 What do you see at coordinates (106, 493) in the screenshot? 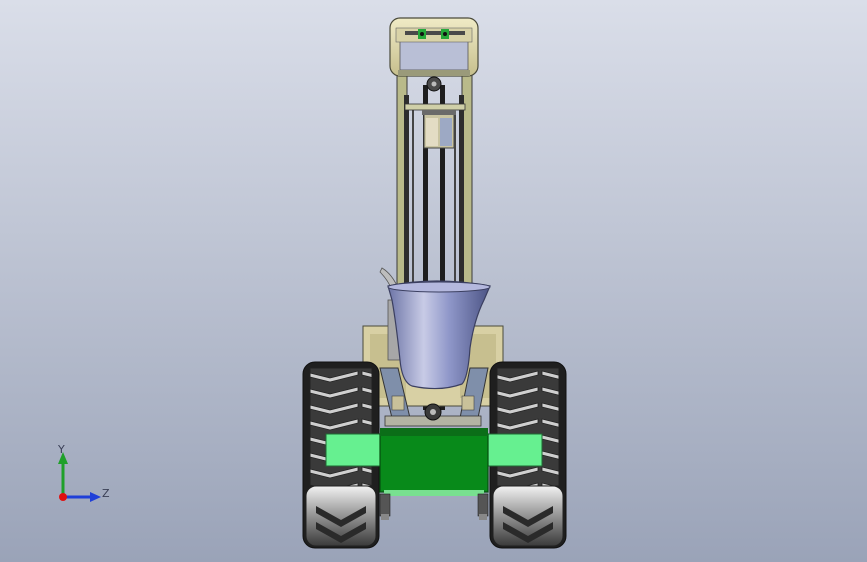
I see `z-axis-label: Z` at bounding box center [106, 493].